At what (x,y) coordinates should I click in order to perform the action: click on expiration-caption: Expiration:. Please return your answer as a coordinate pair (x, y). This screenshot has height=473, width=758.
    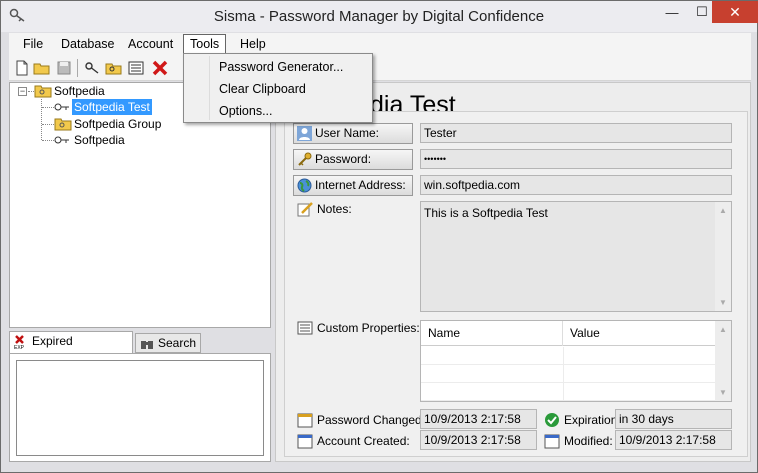
    Looking at the image, I should click on (582, 420).